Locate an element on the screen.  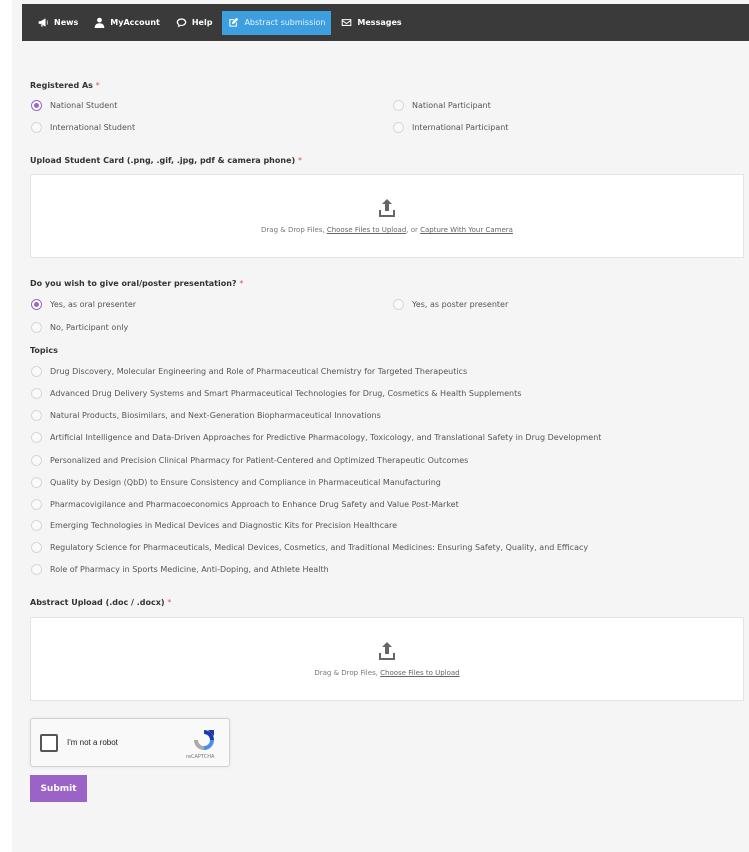
radio-national-participant: National Participant is located at coordinates (442, 105).